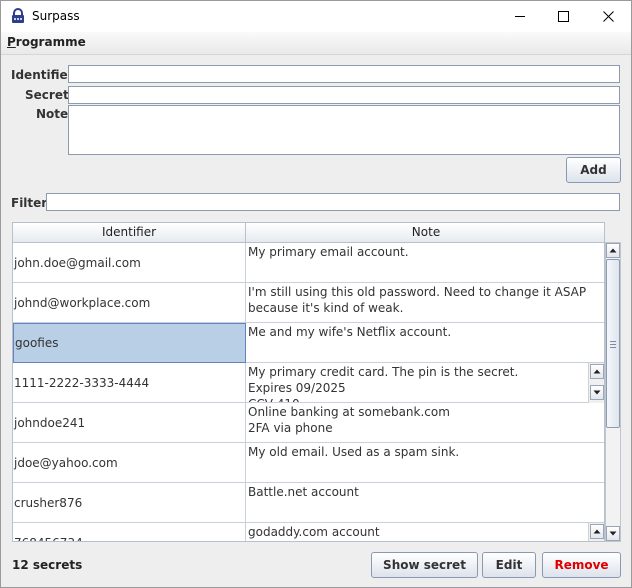  I want to click on menu-mnemonic: P, so click(11, 42).